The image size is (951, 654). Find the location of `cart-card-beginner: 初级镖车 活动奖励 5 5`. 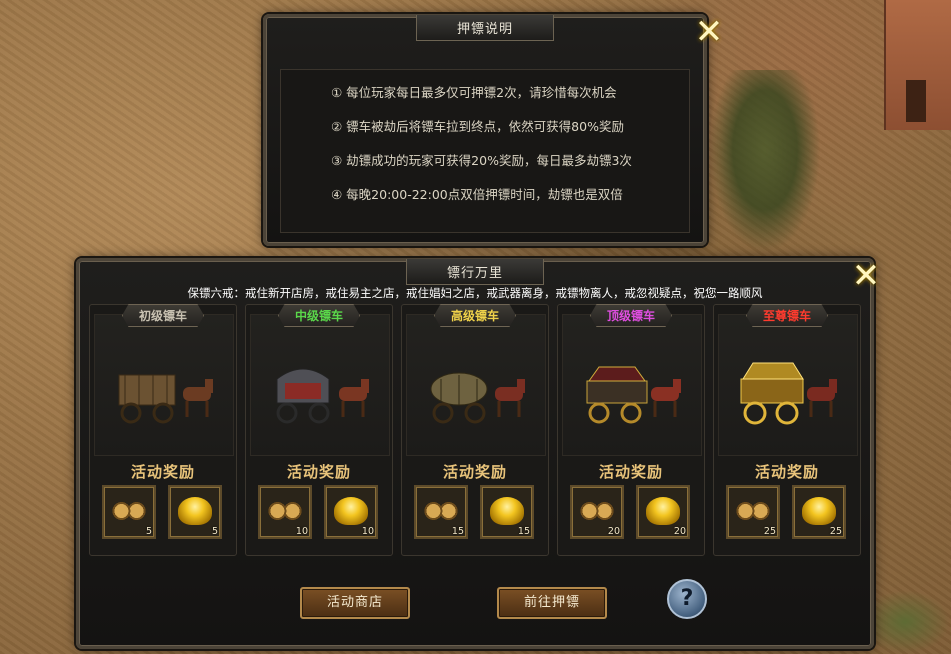

cart-card-beginner: 初级镖车 活动奖励 5 5 is located at coordinates (163, 430).